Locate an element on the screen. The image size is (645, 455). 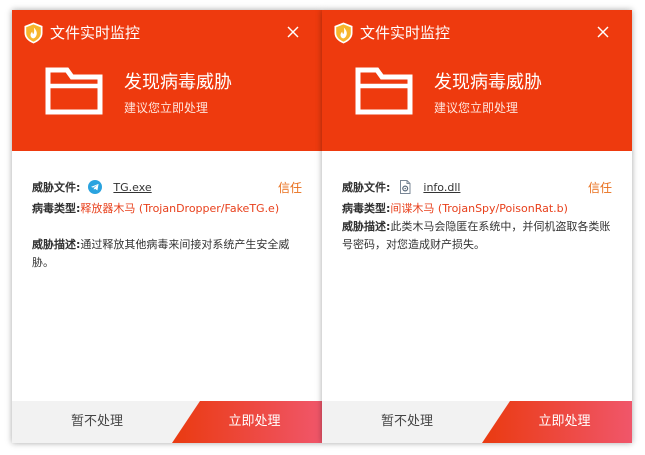
threat-file-name: info.dll is located at coordinates (441, 187).